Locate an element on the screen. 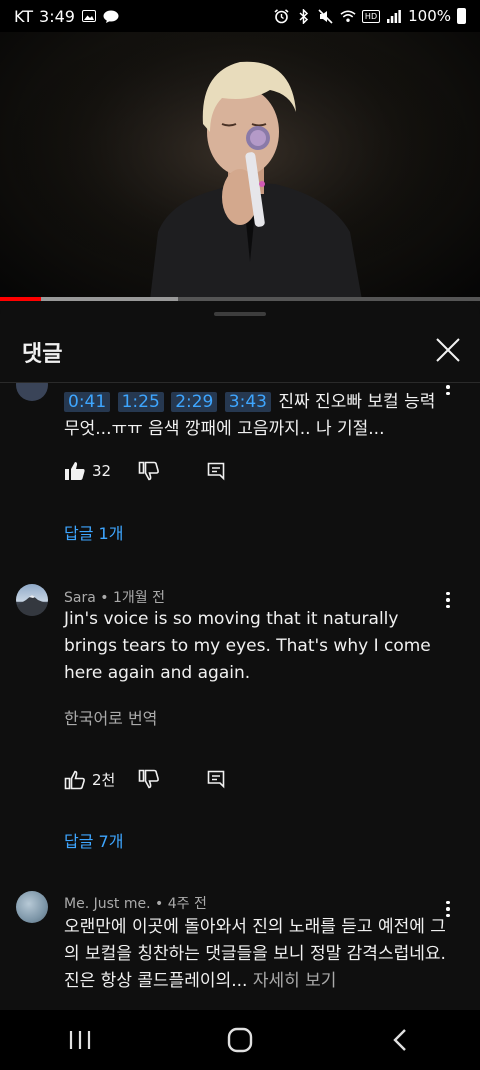 The width and height of the screenshot is (480, 1070). hd-icon: HD is located at coordinates (371, 16).